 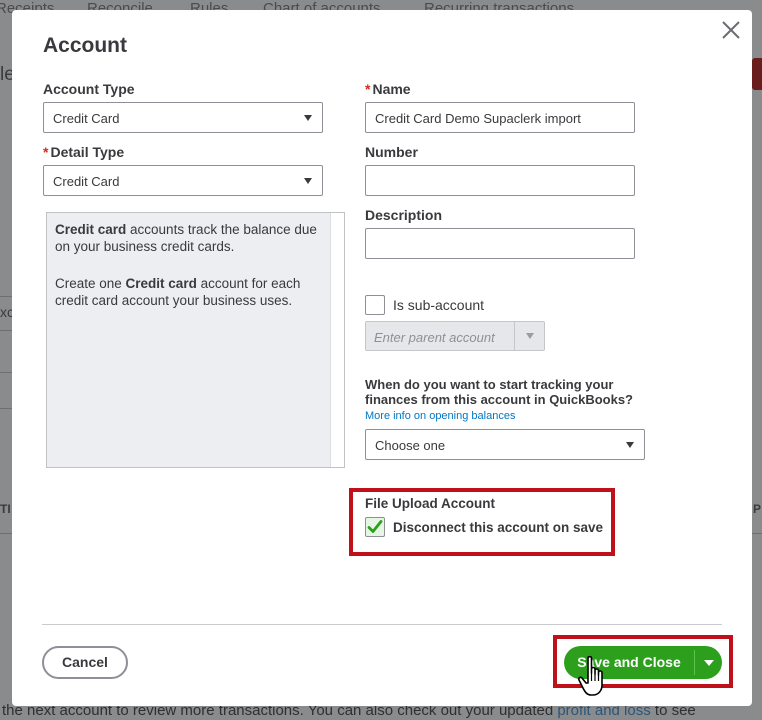 What do you see at coordinates (87, 152) in the screenshot?
I see `detail-type-label-text: Detail Type` at bounding box center [87, 152].